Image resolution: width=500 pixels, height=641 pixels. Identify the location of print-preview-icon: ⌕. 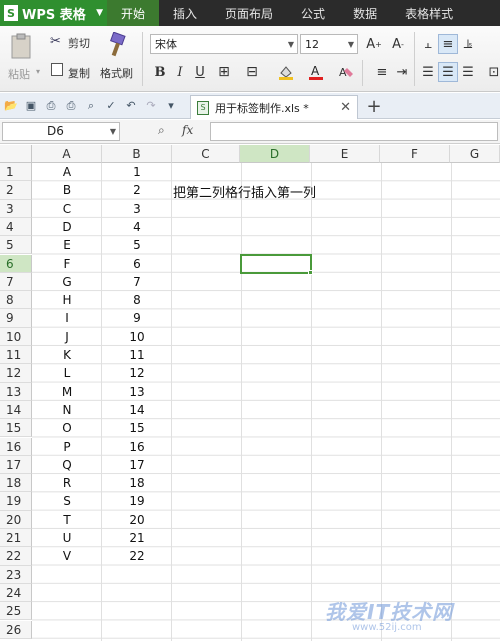
(91, 106).